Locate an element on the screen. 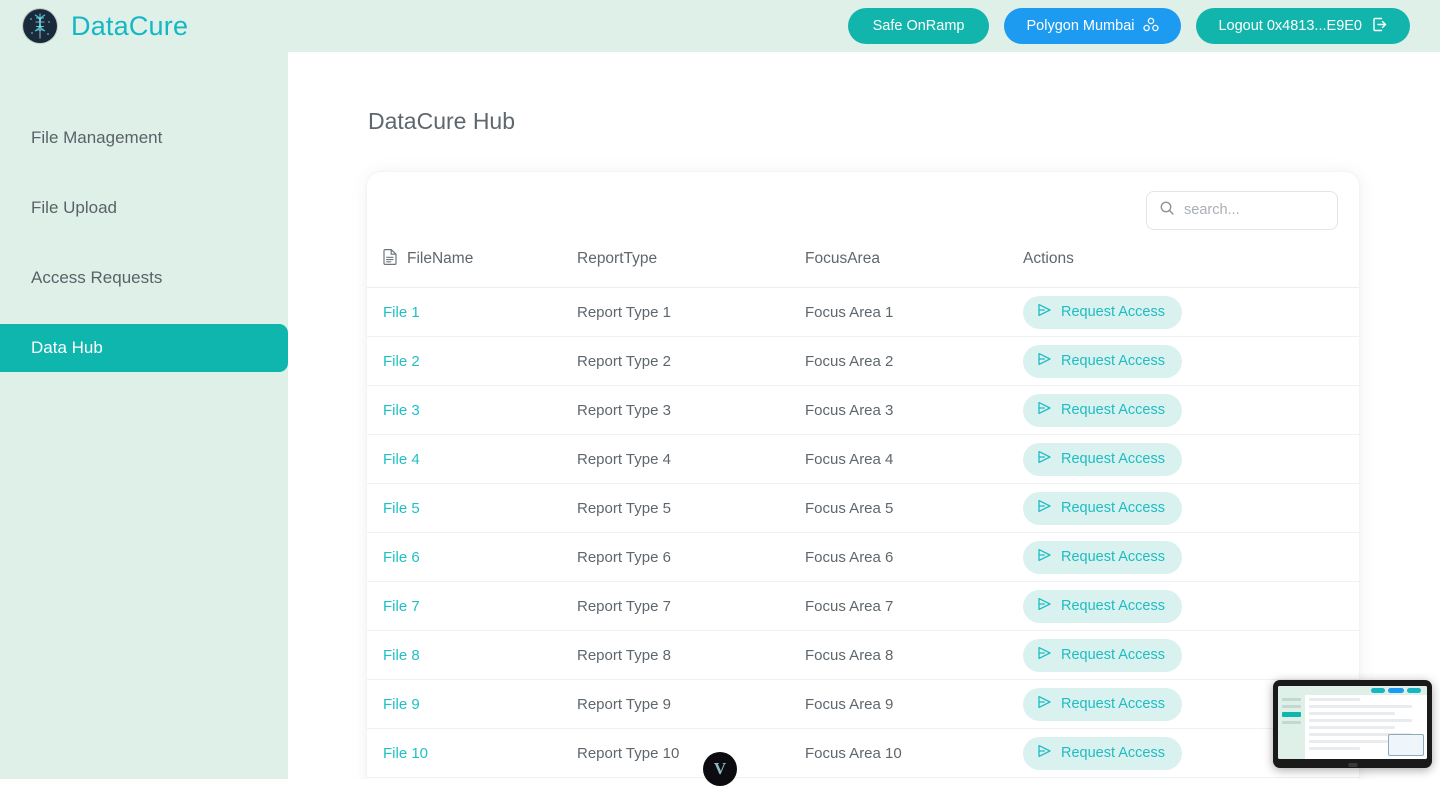 This screenshot has height=786, width=1440. network-button: Polygon Mumbai is located at coordinates (1093, 26).